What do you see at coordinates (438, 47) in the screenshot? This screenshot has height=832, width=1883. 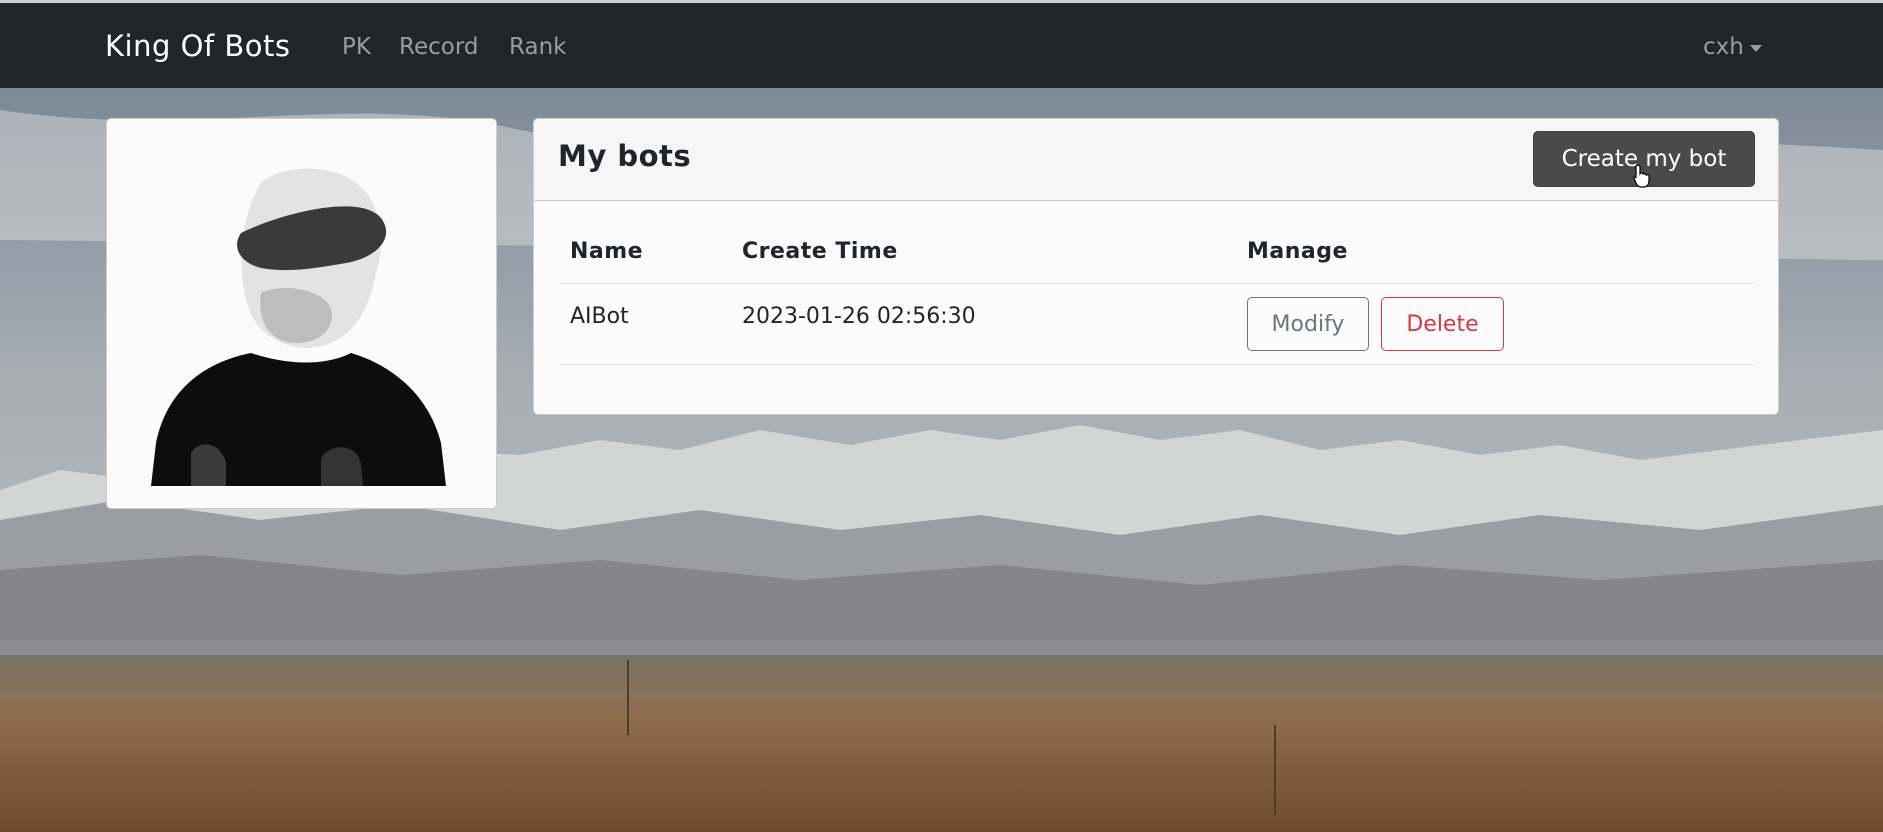 I see `nav-link-record: Record` at bounding box center [438, 47].